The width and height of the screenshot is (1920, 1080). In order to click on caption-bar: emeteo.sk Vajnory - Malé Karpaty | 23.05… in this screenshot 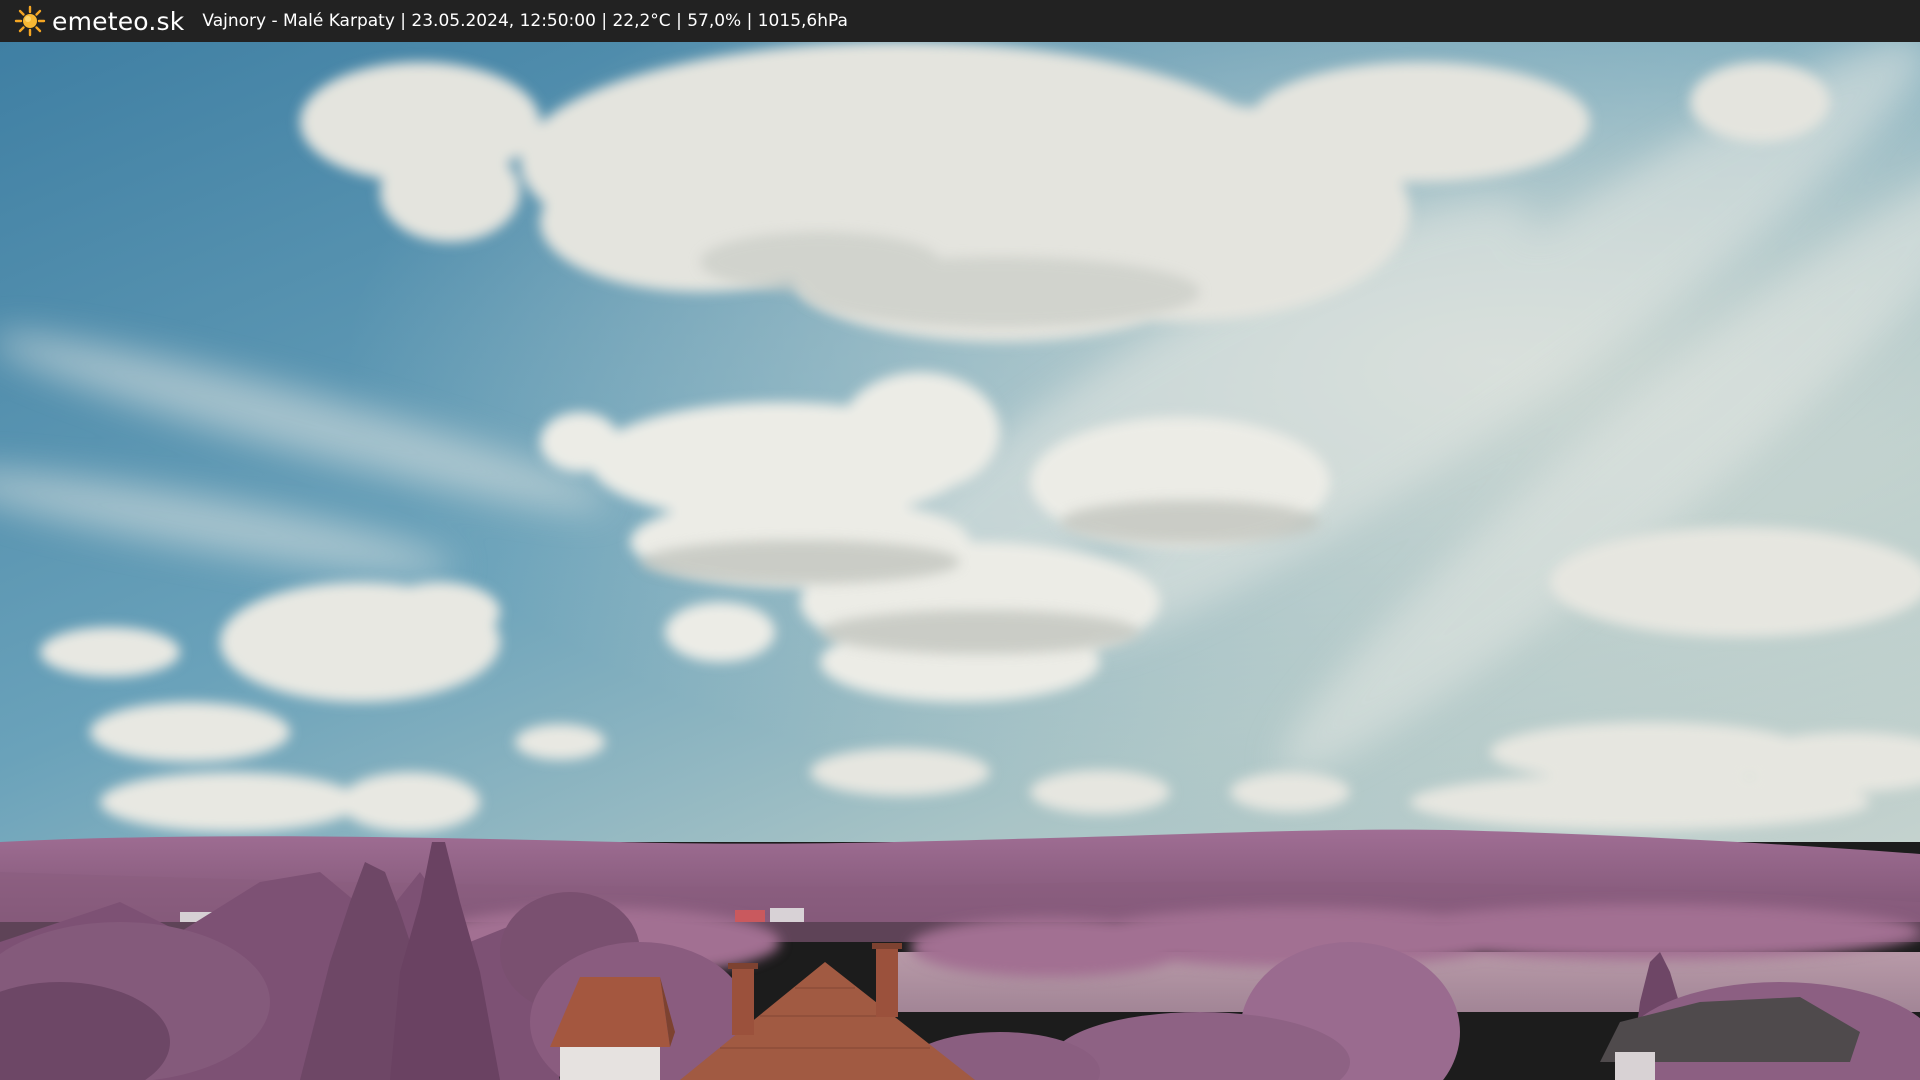, I will do `click(960, 21)`.